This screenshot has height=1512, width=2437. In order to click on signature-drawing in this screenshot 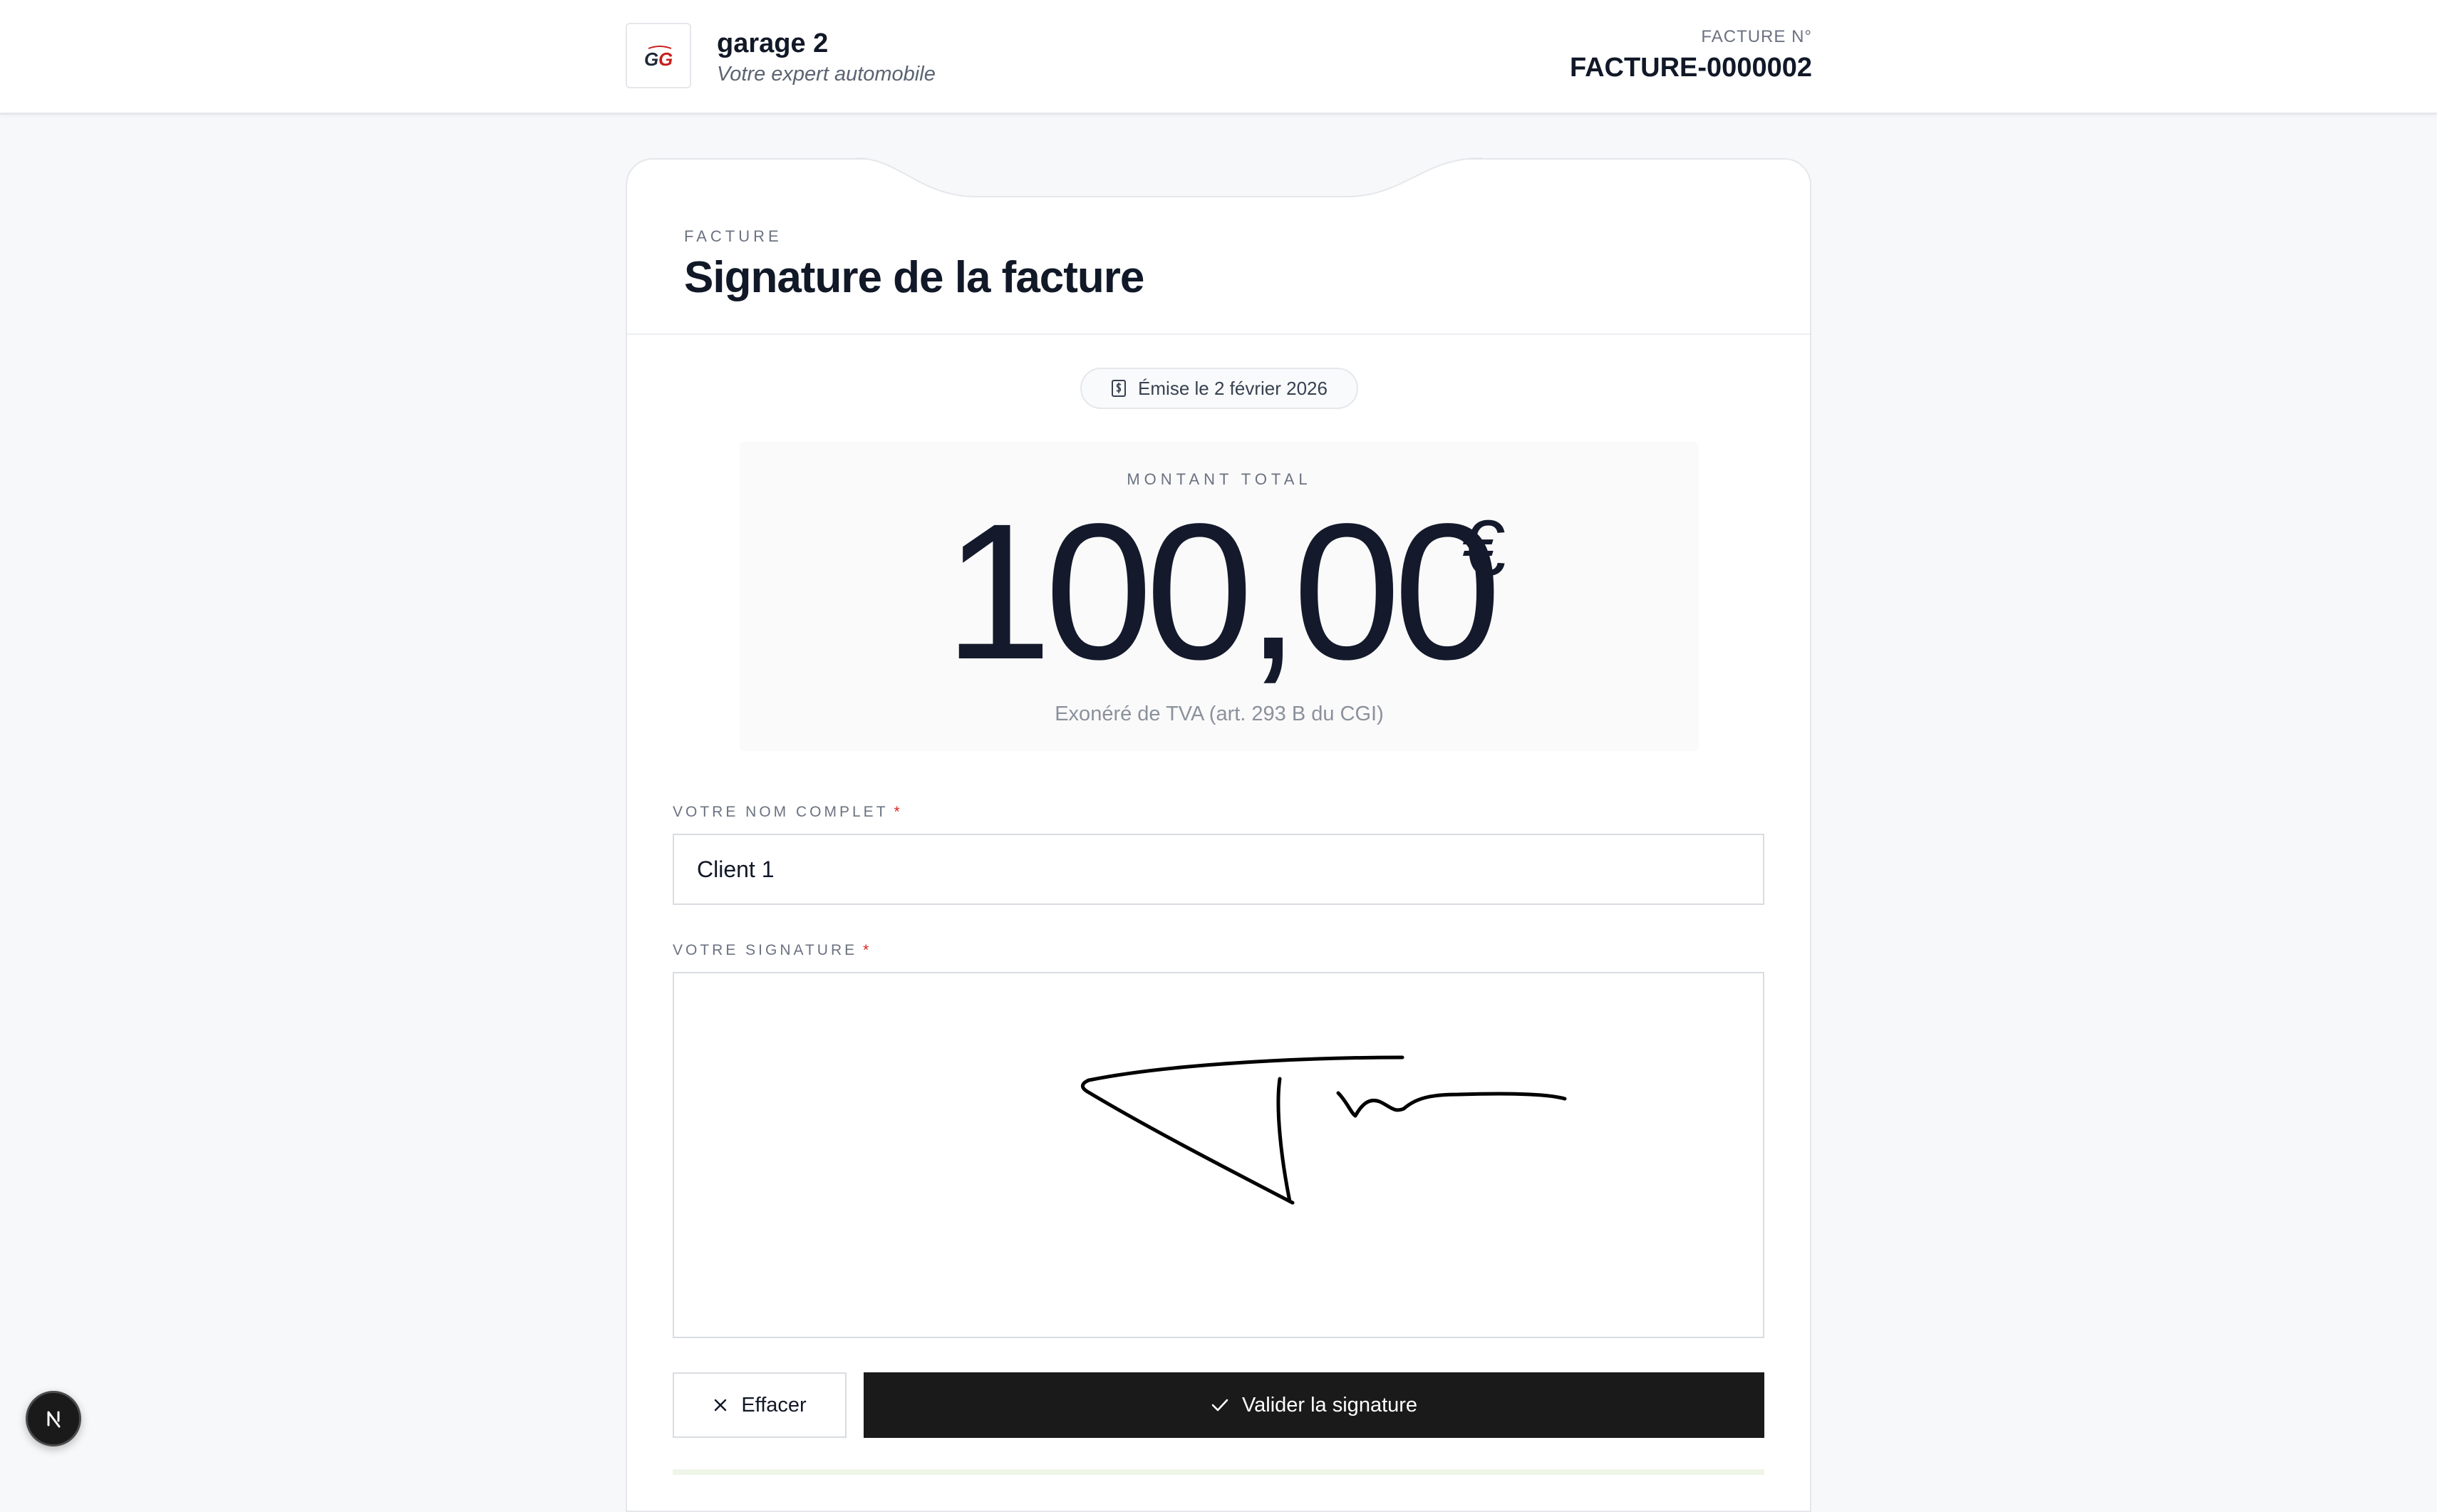, I will do `click(1324, 1130)`.